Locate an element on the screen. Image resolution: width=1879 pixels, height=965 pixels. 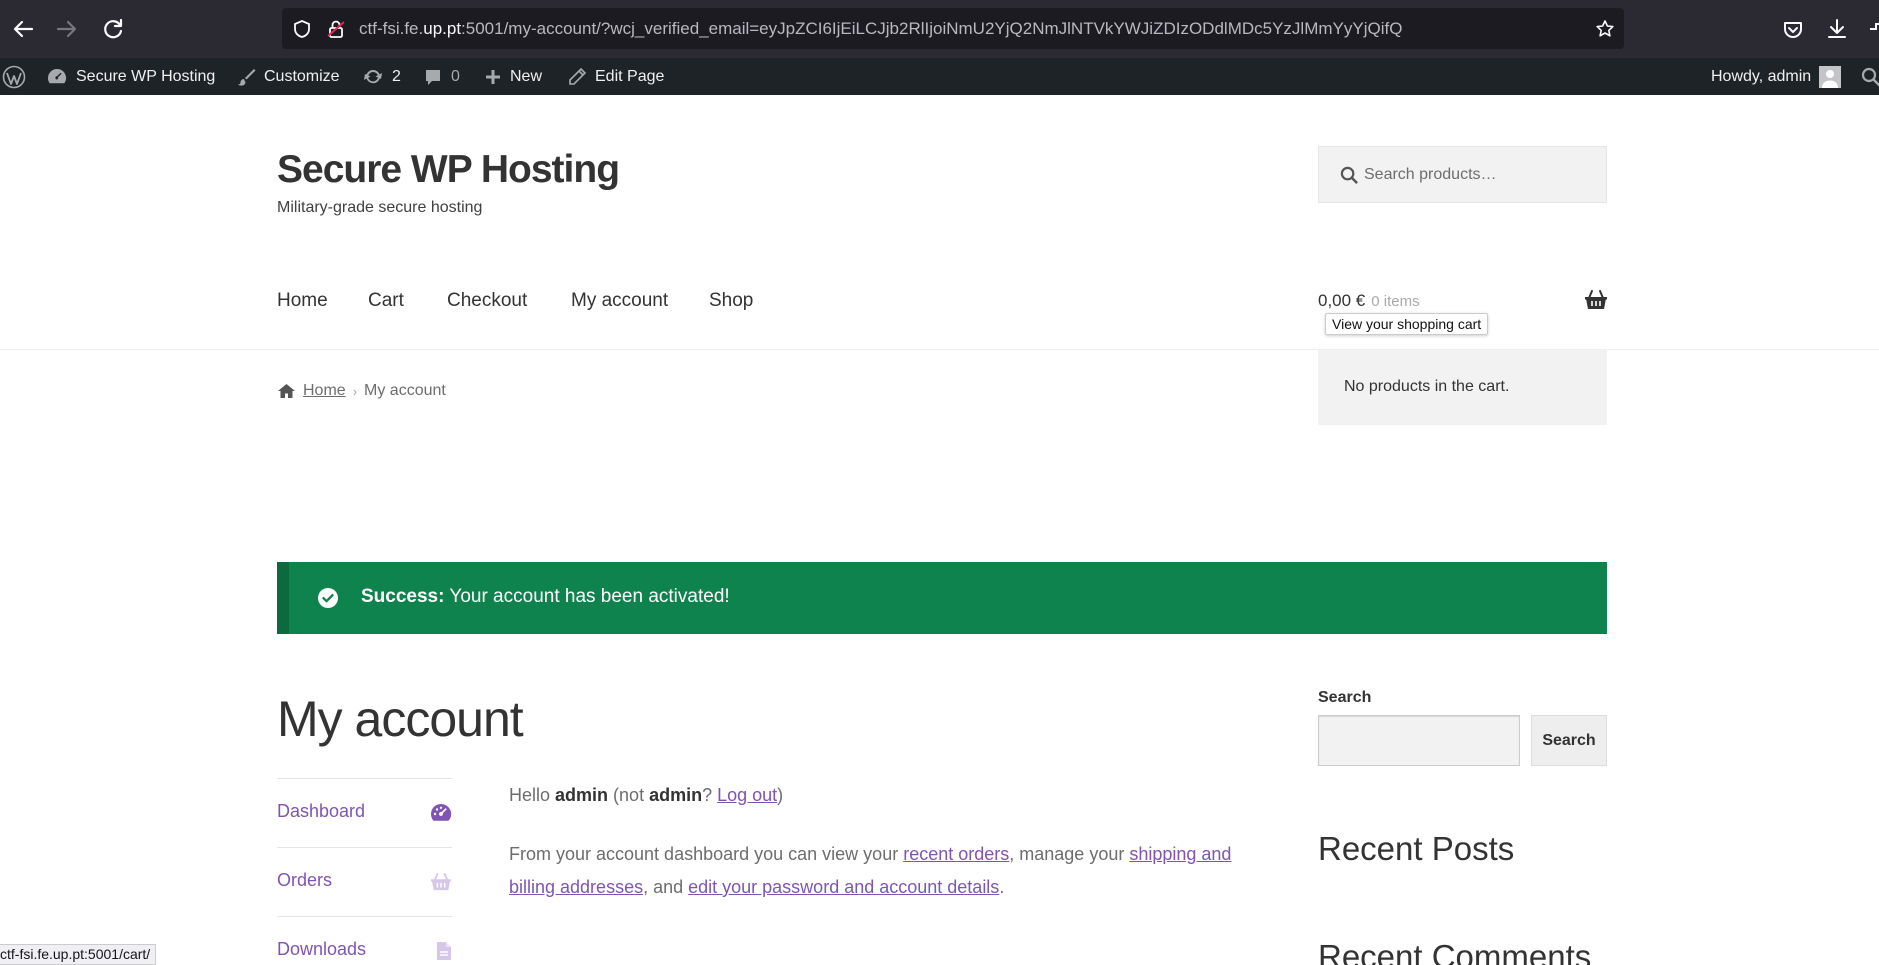
edit-page-link: Edit Page is located at coordinates (615, 76).